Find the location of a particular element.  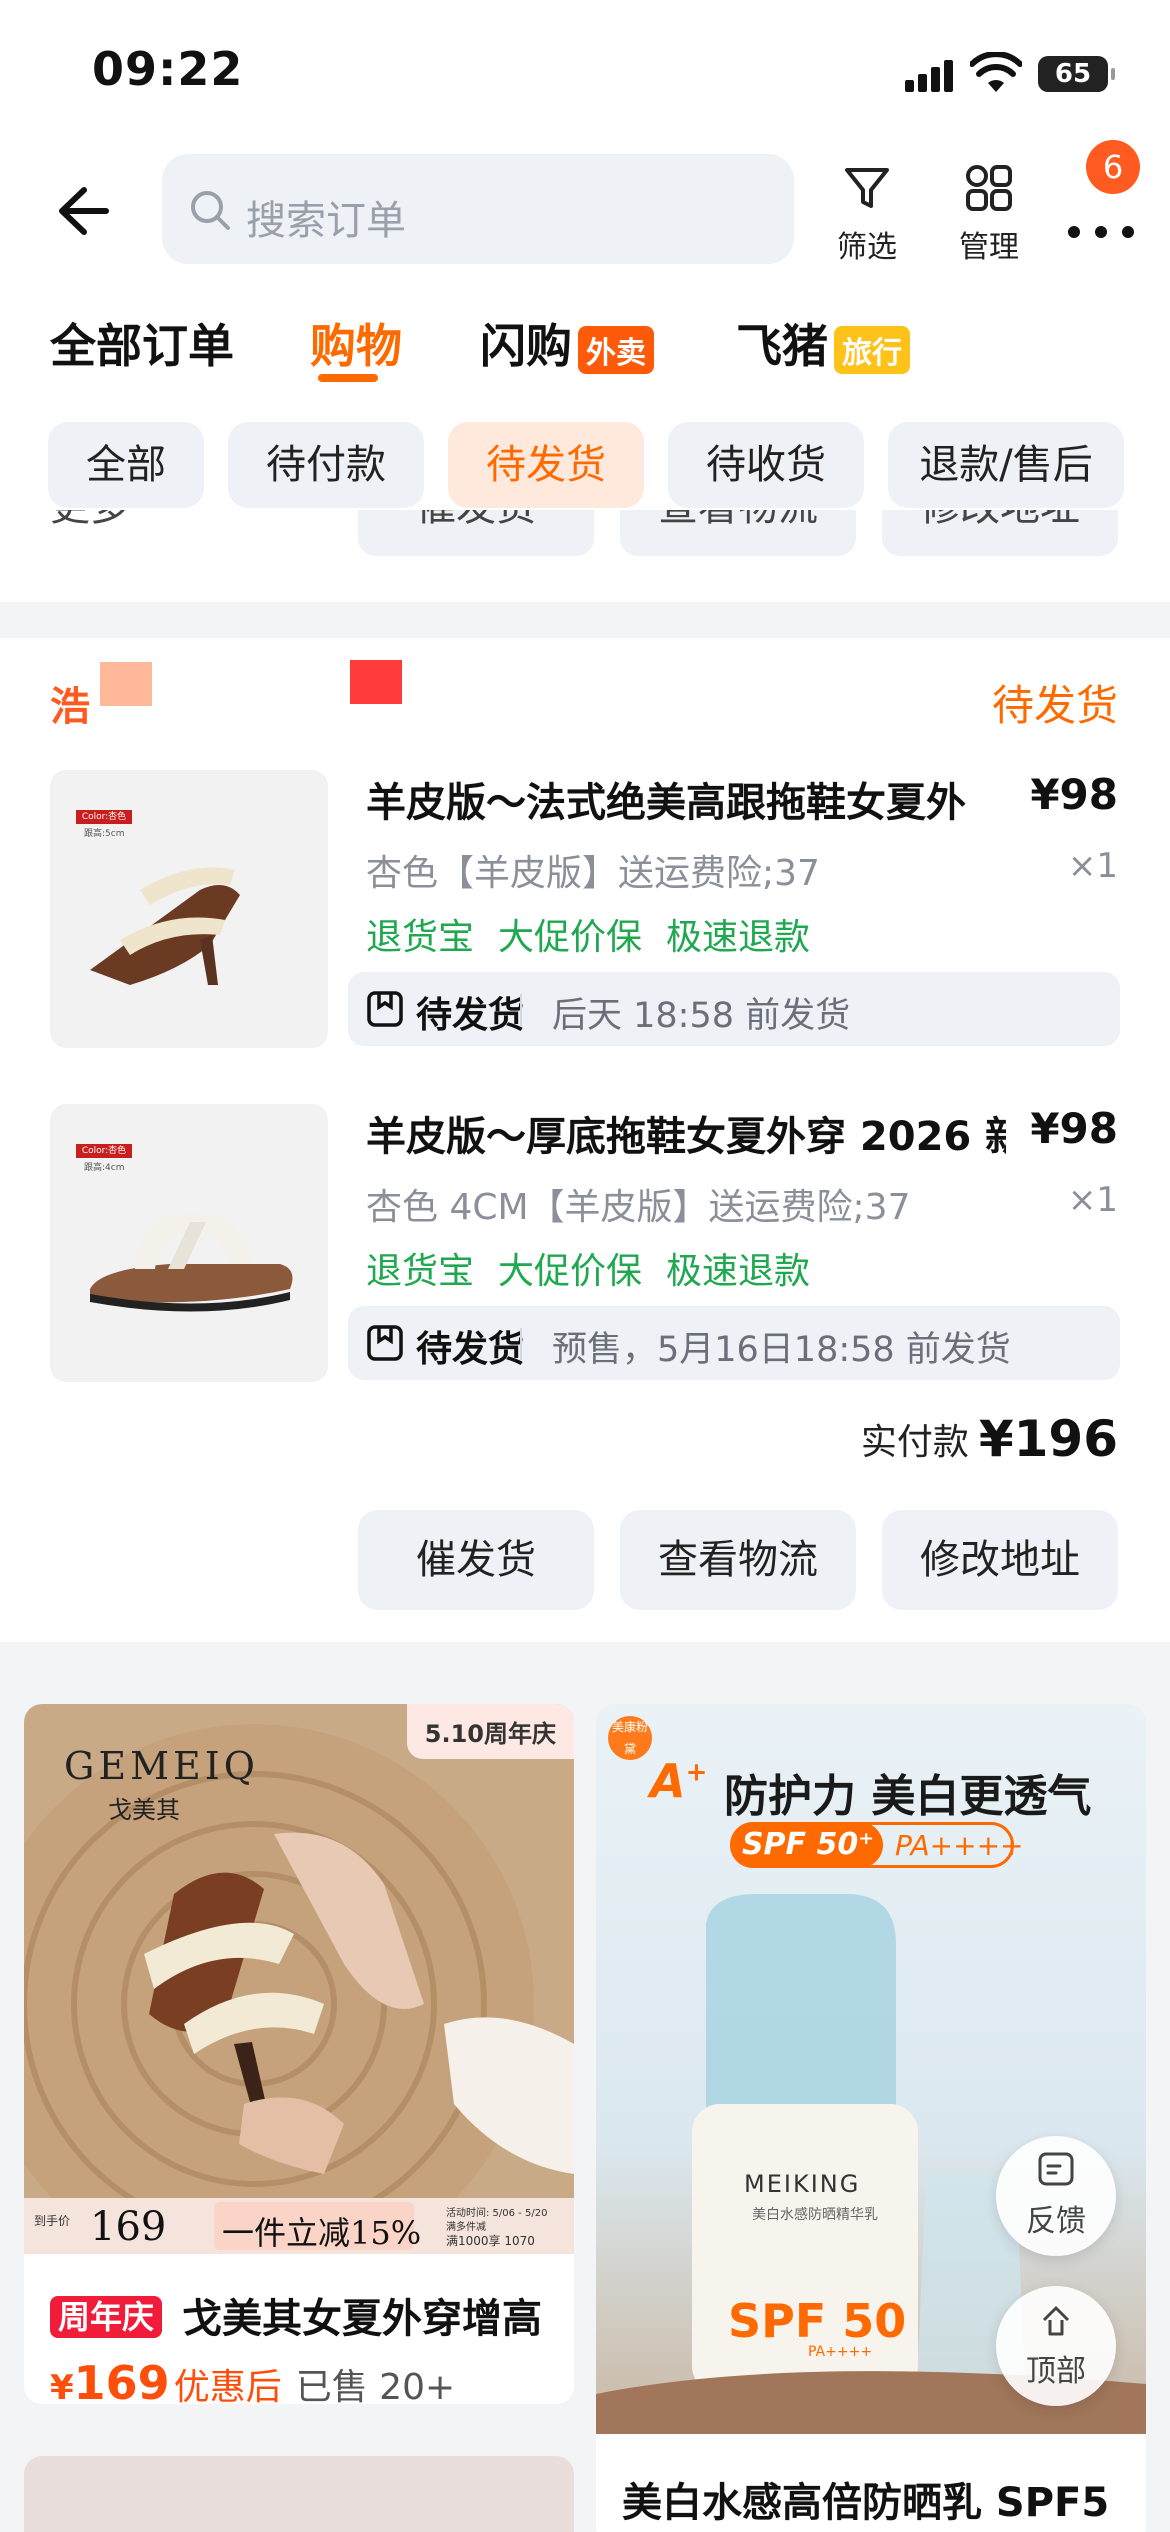

product-spec: 杏色 4CM【羊皮版】送运费险;37 is located at coordinates (638, 1207).